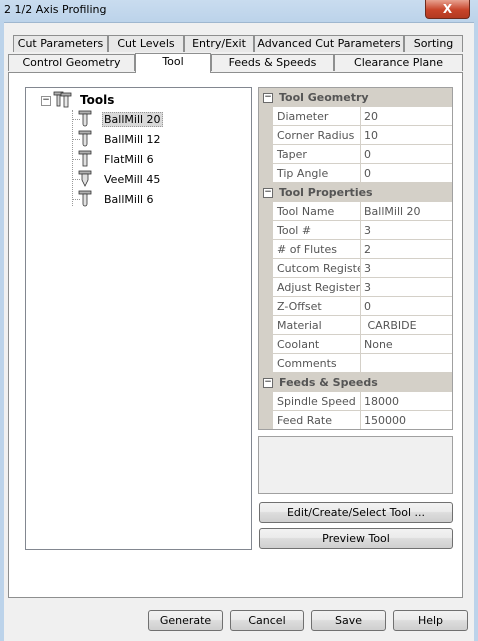 This screenshot has width=478, height=641. What do you see at coordinates (328, 382) in the screenshot?
I see `category-label: Feeds & Speeds` at bounding box center [328, 382].